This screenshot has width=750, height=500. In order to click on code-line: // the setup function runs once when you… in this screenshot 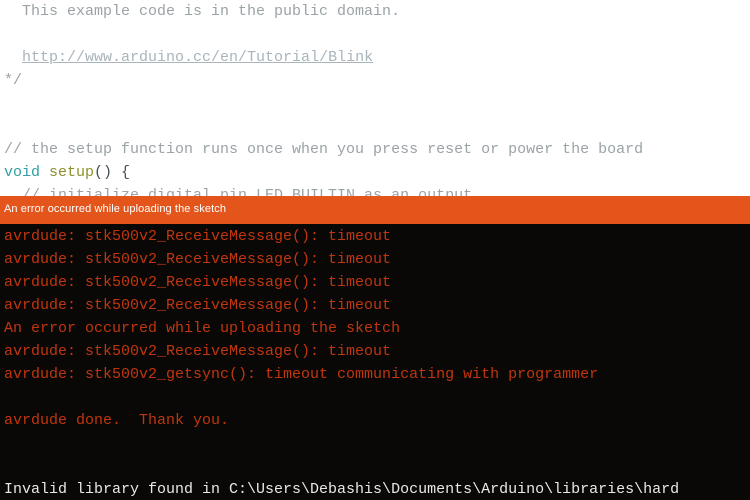, I will do `click(375, 149)`.